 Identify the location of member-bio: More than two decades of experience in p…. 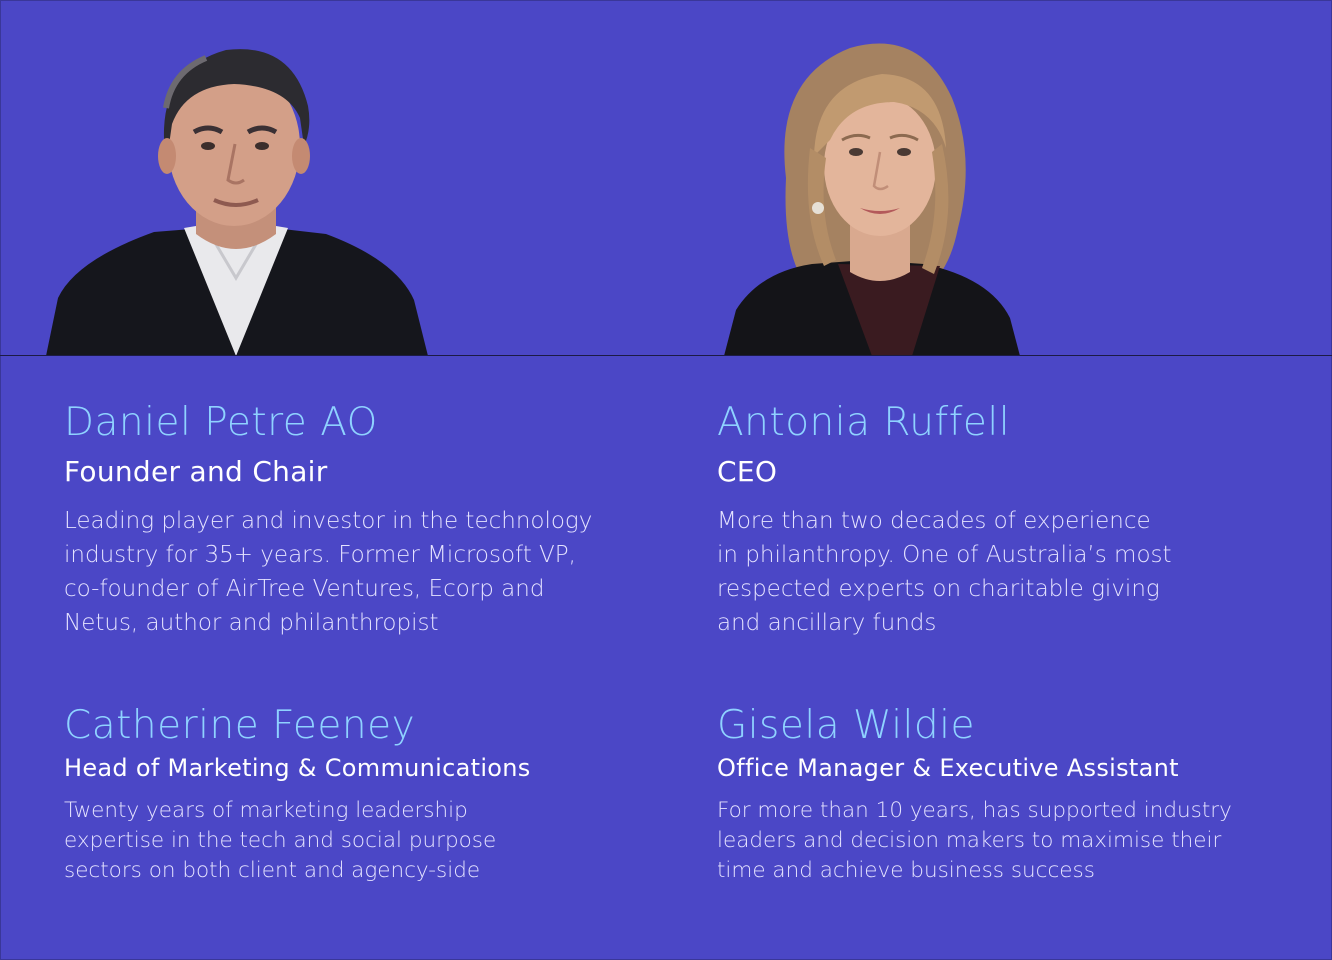
(1017, 572).